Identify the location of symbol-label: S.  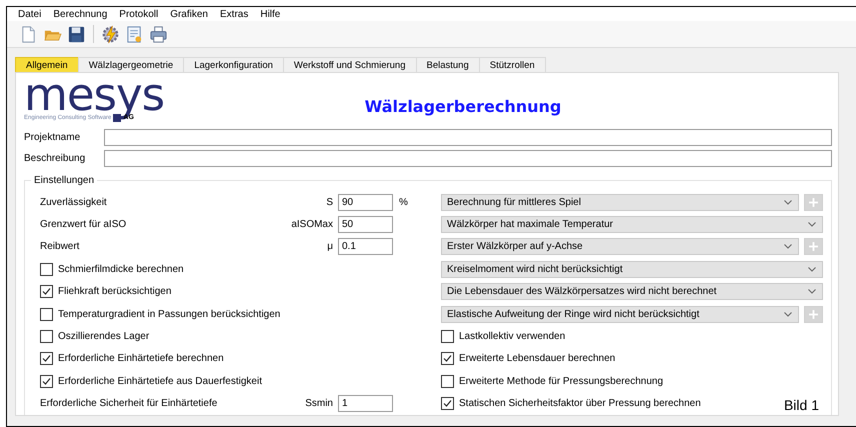
(329, 202).